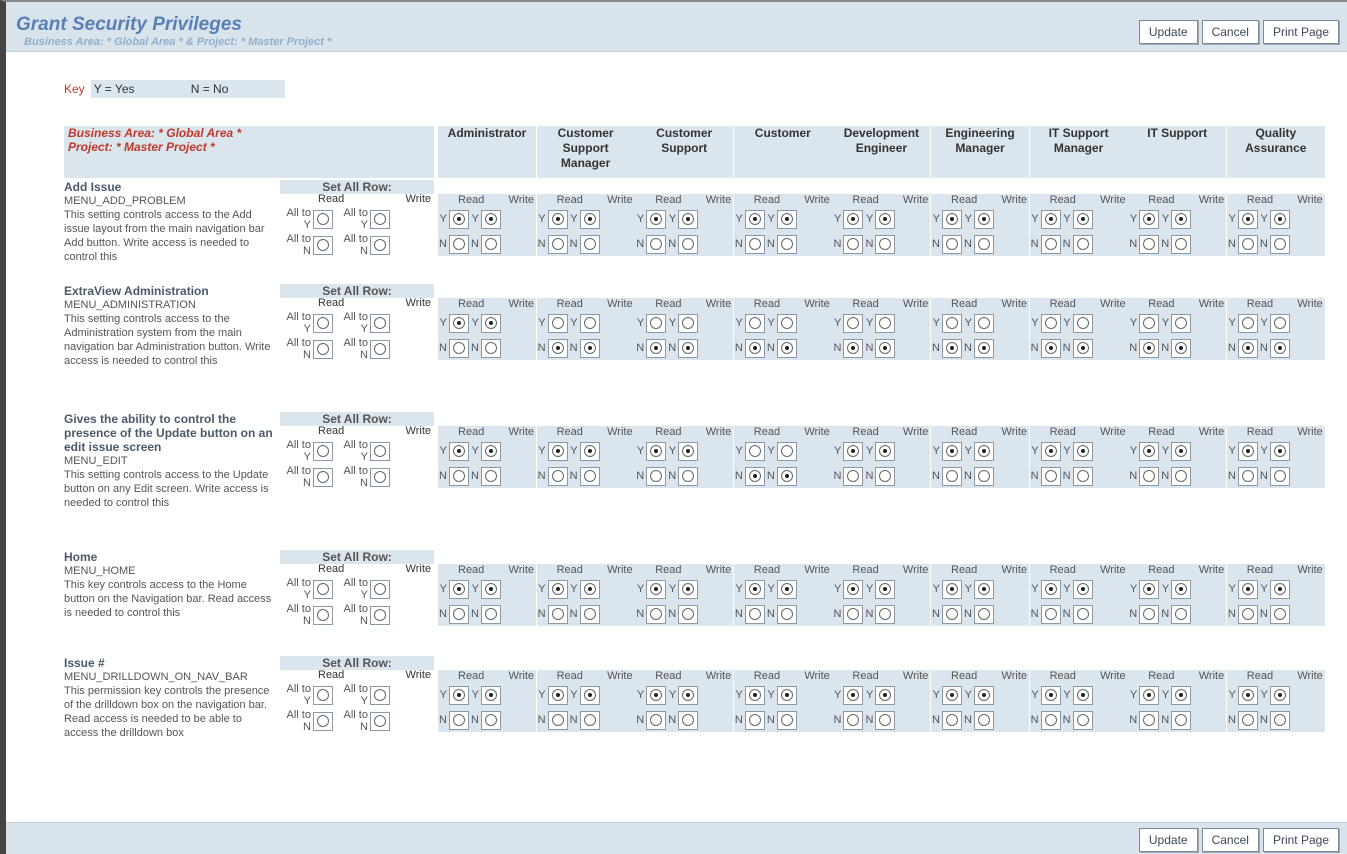 This screenshot has height=854, width=1347. I want to click on print-page-button: Print Page, so click(1300, 840).